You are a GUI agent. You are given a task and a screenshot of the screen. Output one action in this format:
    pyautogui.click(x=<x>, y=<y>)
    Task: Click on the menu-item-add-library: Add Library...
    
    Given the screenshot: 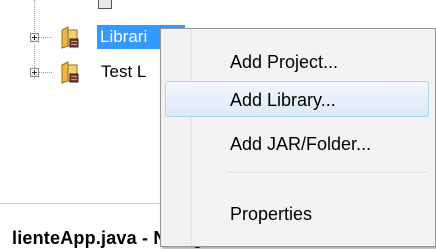 What is the action you would take?
    pyautogui.click(x=297, y=99)
    